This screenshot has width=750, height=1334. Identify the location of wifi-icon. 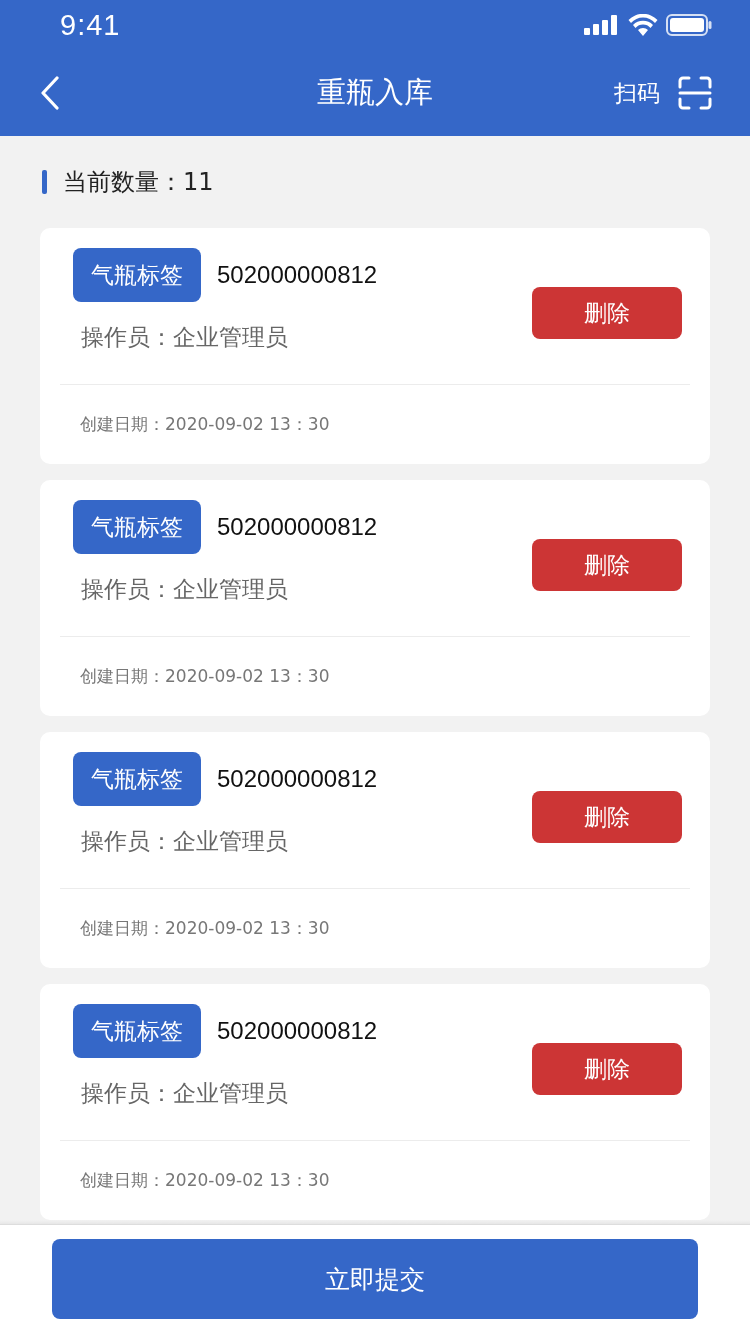
(643, 25).